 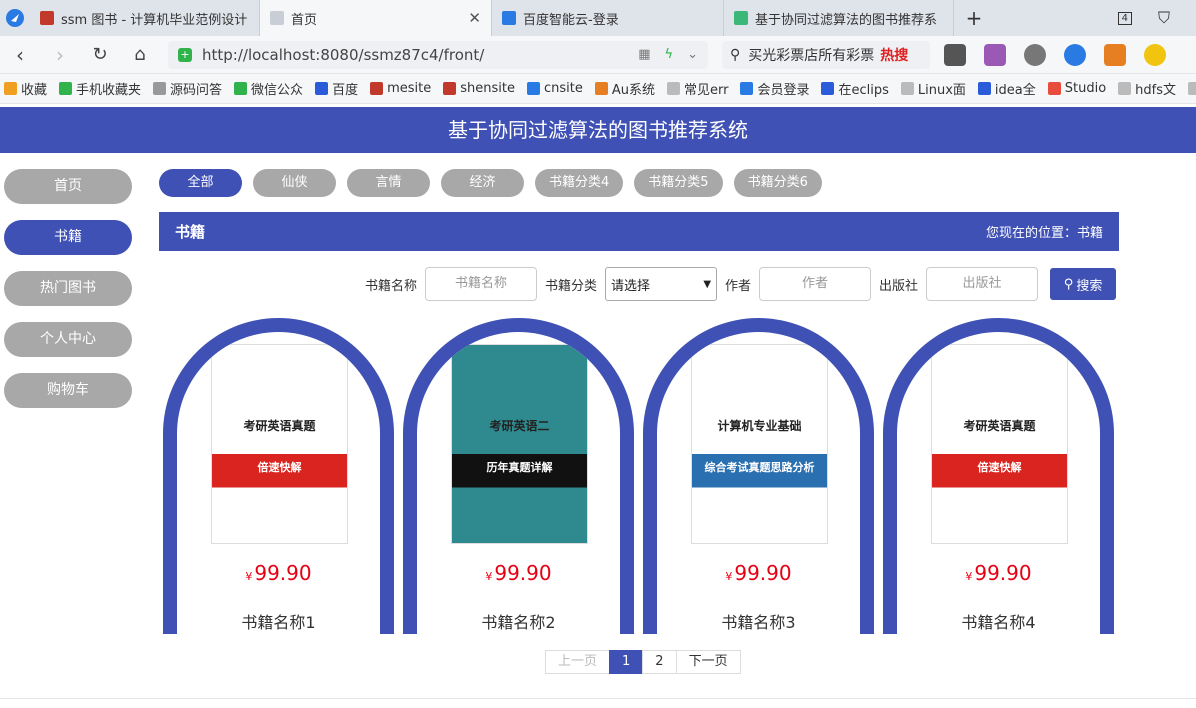 I want to click on browser-search-input: ⚲ 买光彩票店所有彩票 热搜, so click(x=826, y=54).